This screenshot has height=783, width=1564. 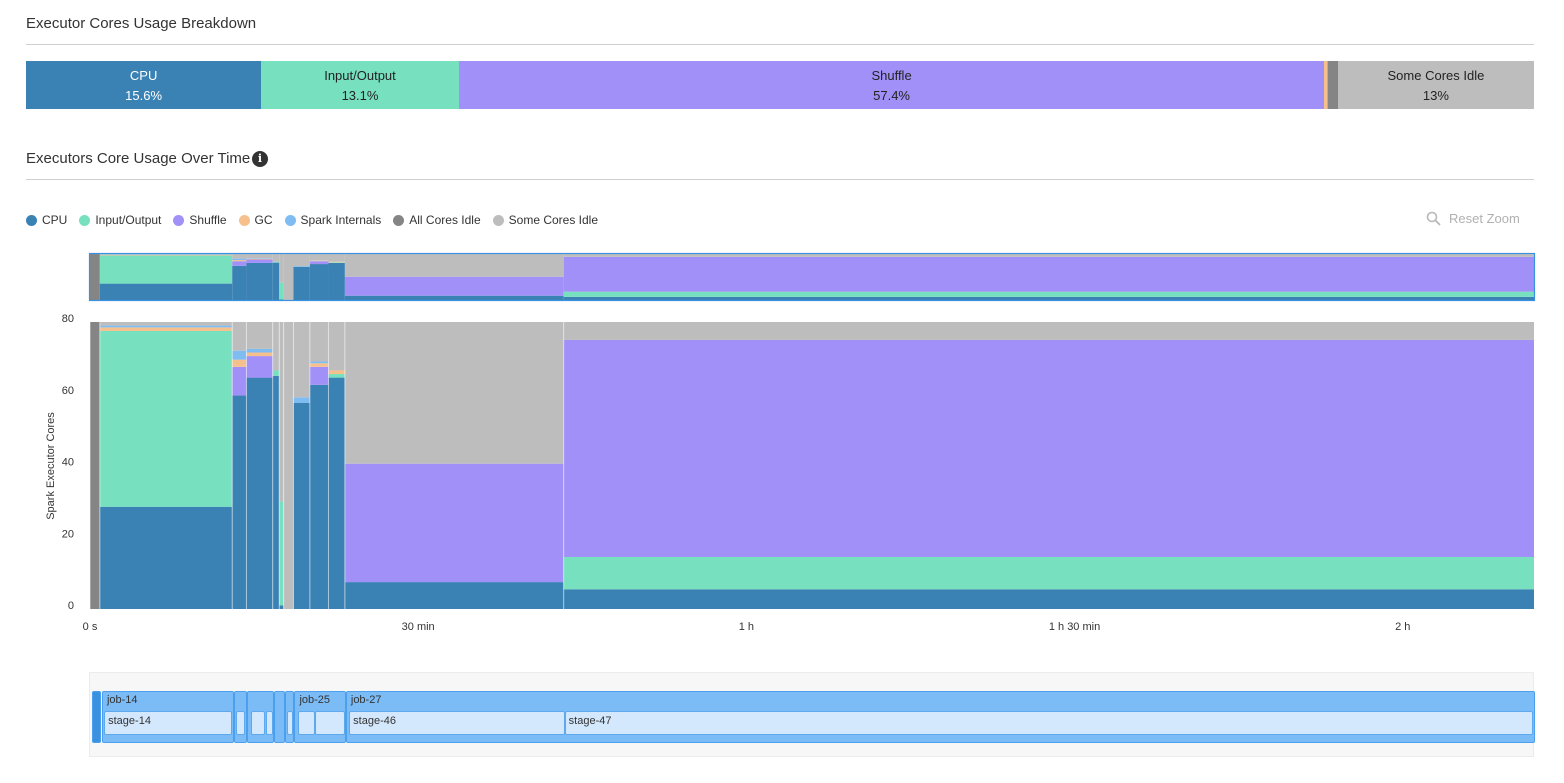 What do you see at coordinates (68, 463) in the screenshot?
I see `y-tick-label: 40` at bounding box center [68, 463].